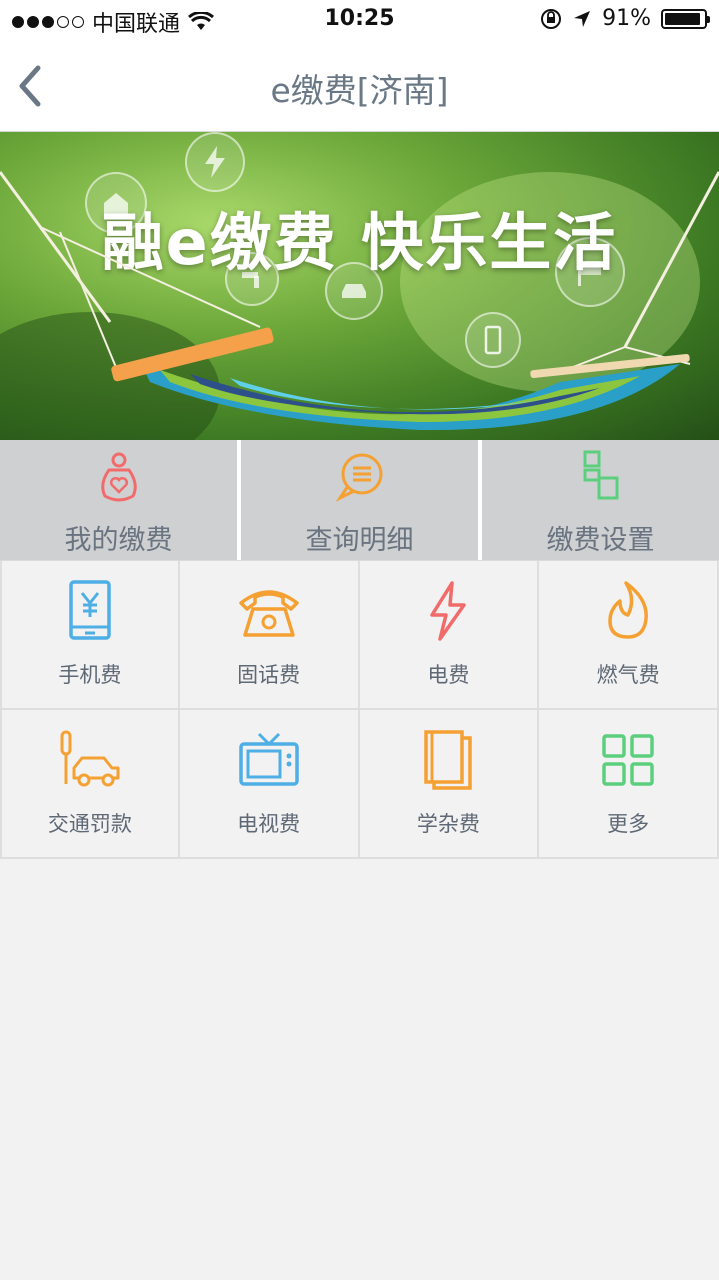 The height and width of the screenshot is (1280, 719). What do you see at coordinates (600, 540) in the screenshot?
I see `tab-label: 缴费设置` at bounding box center [600, 540].